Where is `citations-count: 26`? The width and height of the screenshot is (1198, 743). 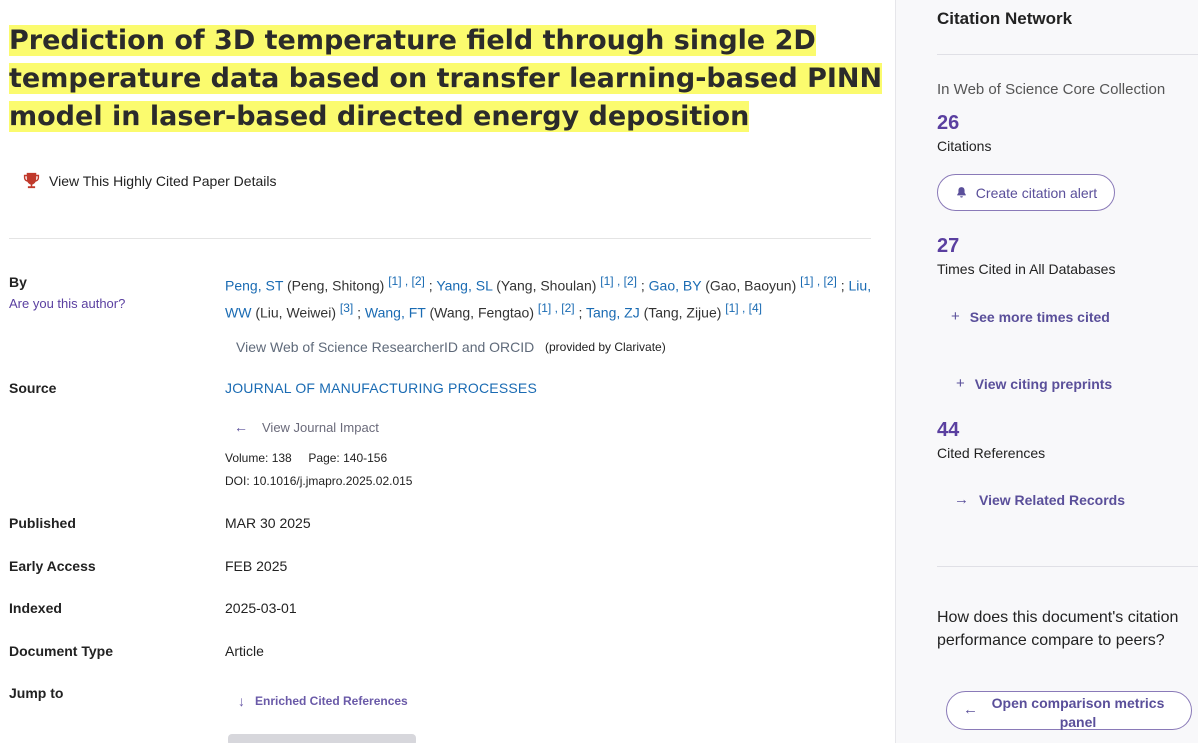 citations-count: 26 is located at coordinates (948, 123).